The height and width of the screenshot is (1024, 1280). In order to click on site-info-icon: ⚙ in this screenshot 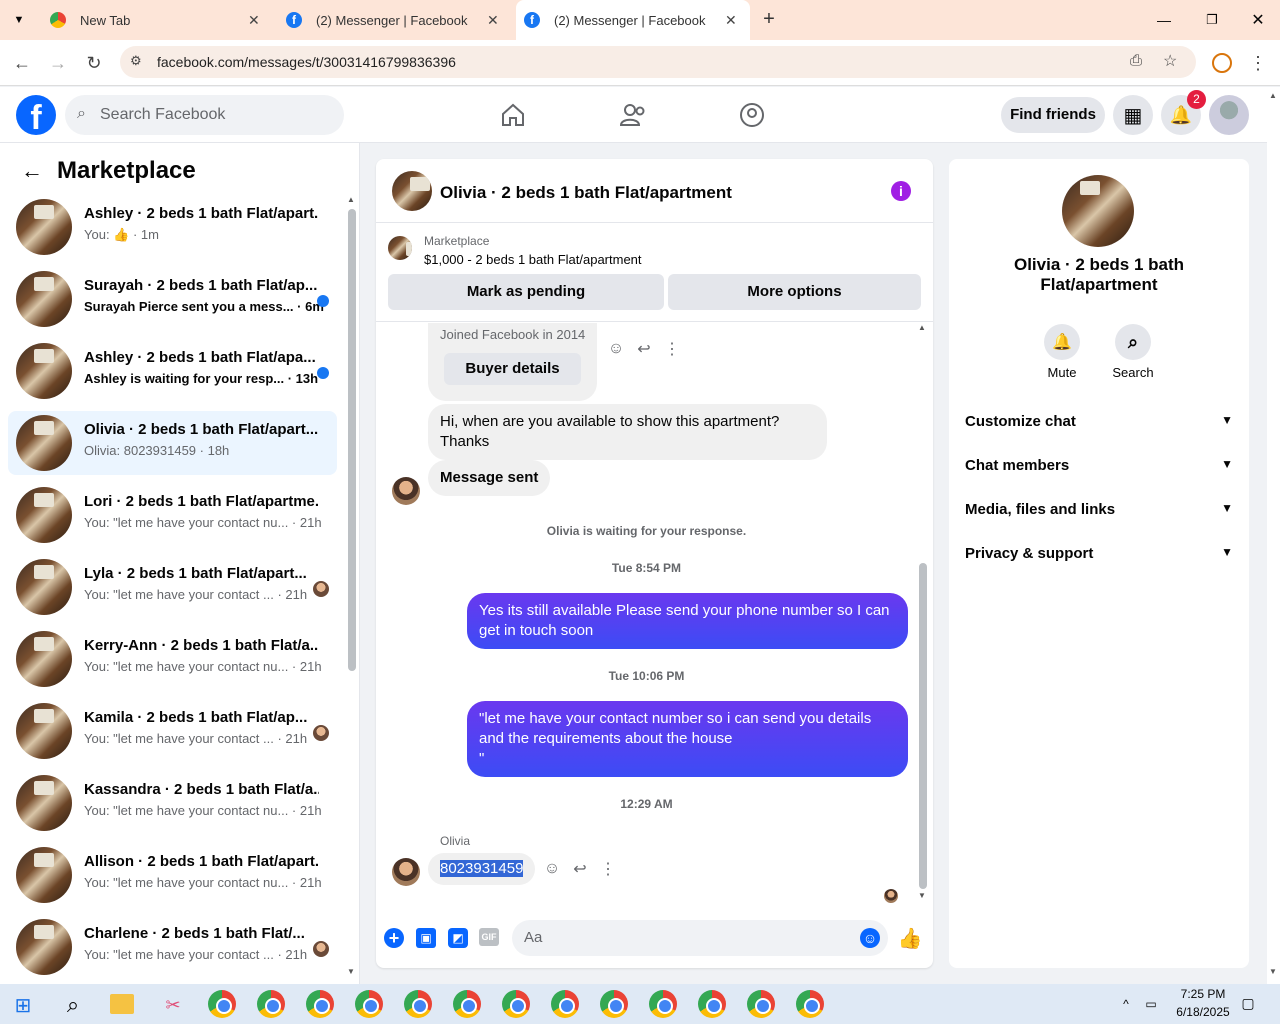, I will do `click(136, 61)`.